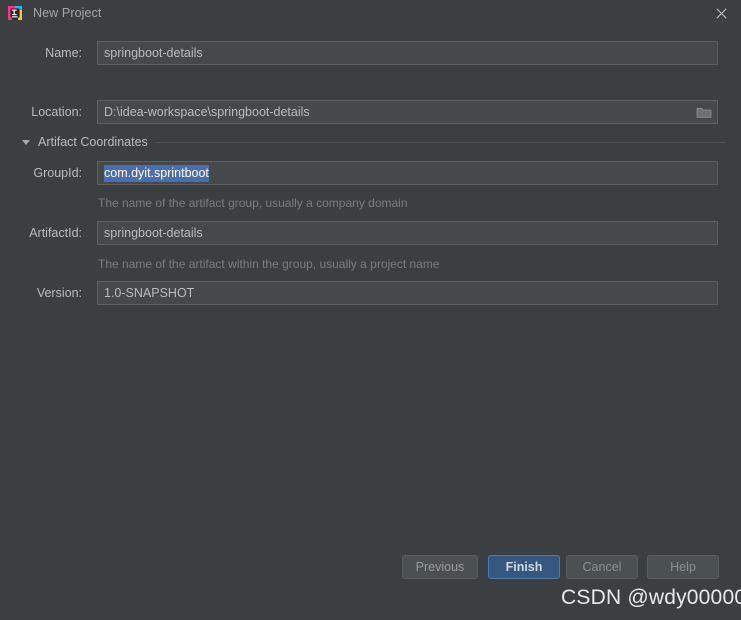 Image resolution: width=741 pixels, height=620 pixels. What do you see at coordinates (57, 173) in the screenshot?
I see `groupid-label: GroupId:` at bounding box center [57, 173].